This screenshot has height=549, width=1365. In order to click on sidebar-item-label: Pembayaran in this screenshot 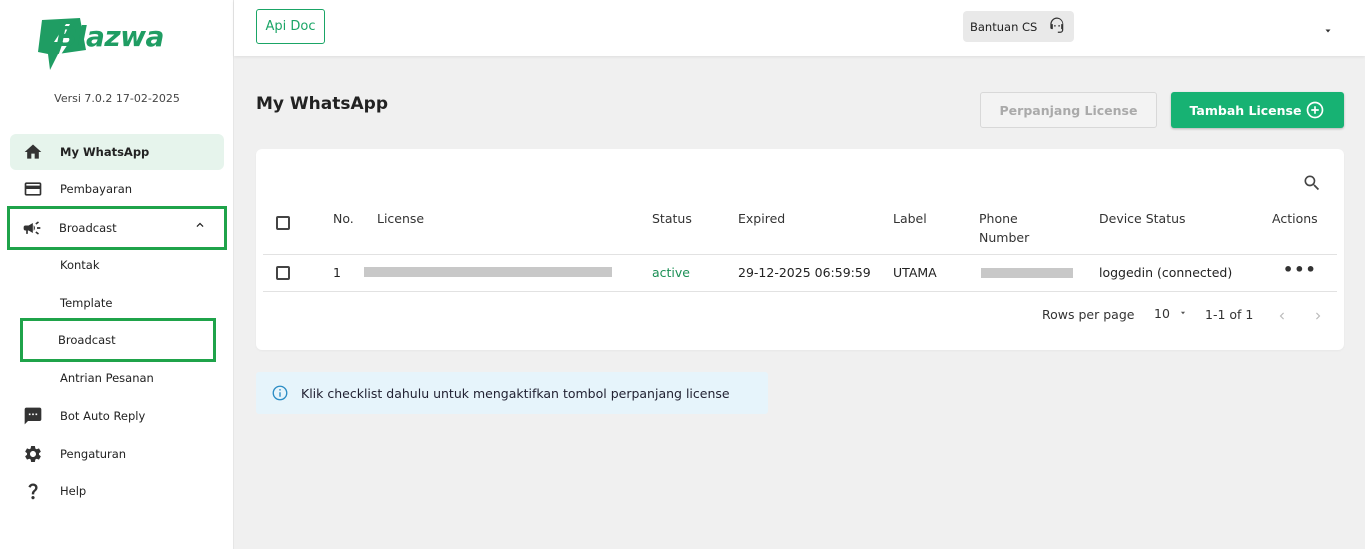, I will do `click(96, 189)`.